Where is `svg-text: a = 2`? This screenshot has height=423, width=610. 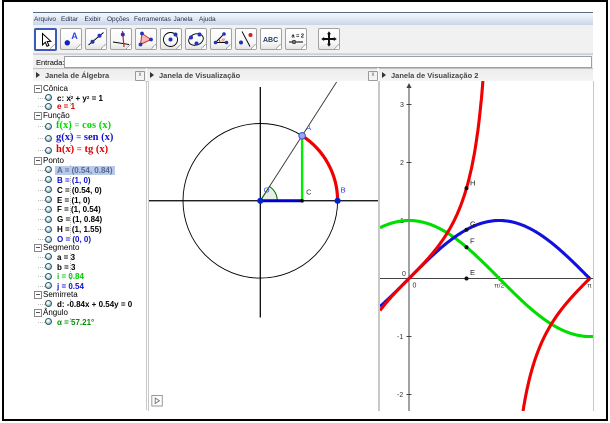 svg-text: a = 2 is located at coordinates (298, 37).